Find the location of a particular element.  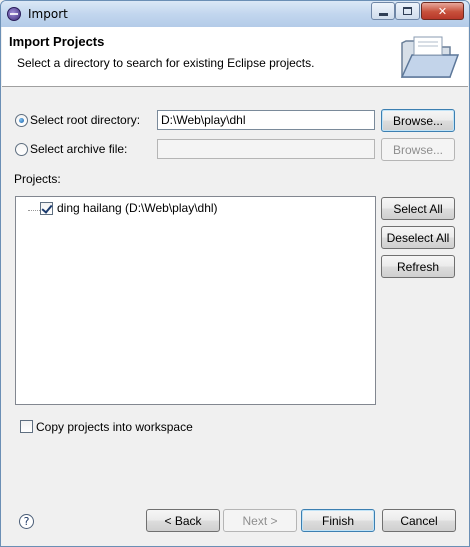

list-item: ding hailang (D:\Web\play\dhl) is located at coordinates (165, 209).